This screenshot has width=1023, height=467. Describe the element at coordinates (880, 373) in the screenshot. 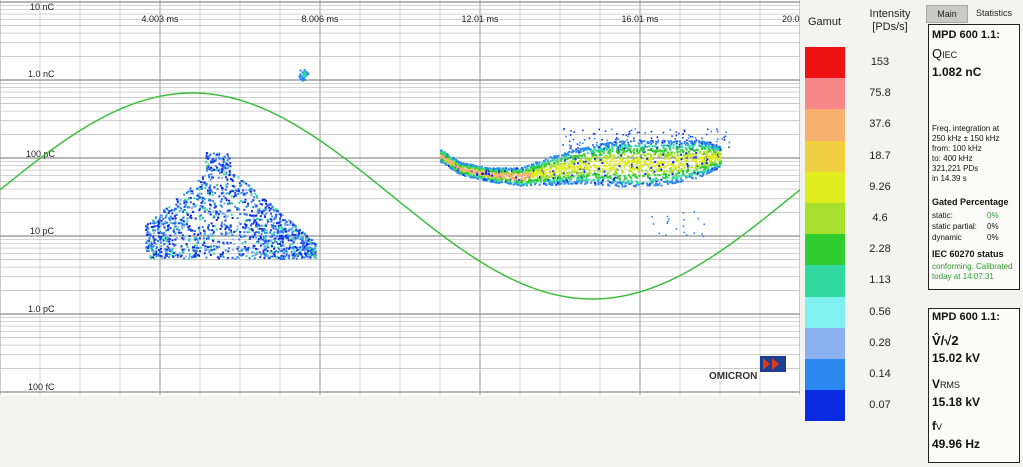

I see `gamut-value-label: 0.14` at that location.